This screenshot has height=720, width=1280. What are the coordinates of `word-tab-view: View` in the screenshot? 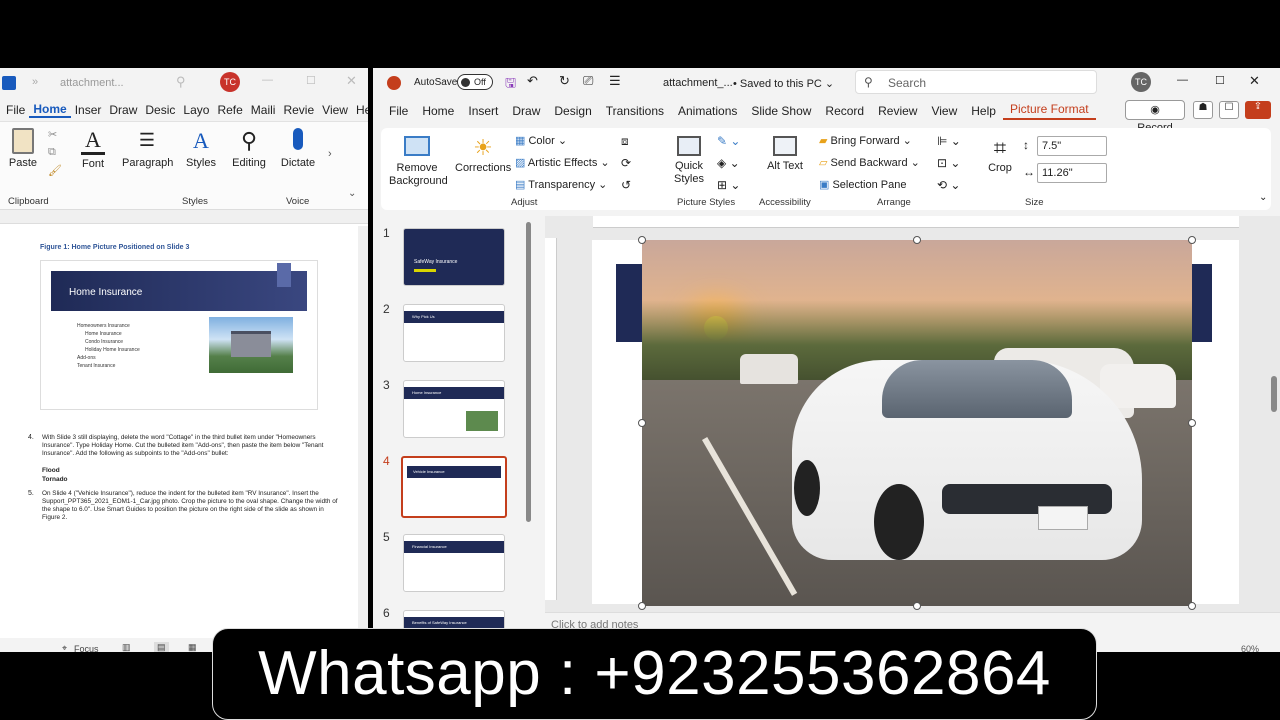 It's located at (335, 110).